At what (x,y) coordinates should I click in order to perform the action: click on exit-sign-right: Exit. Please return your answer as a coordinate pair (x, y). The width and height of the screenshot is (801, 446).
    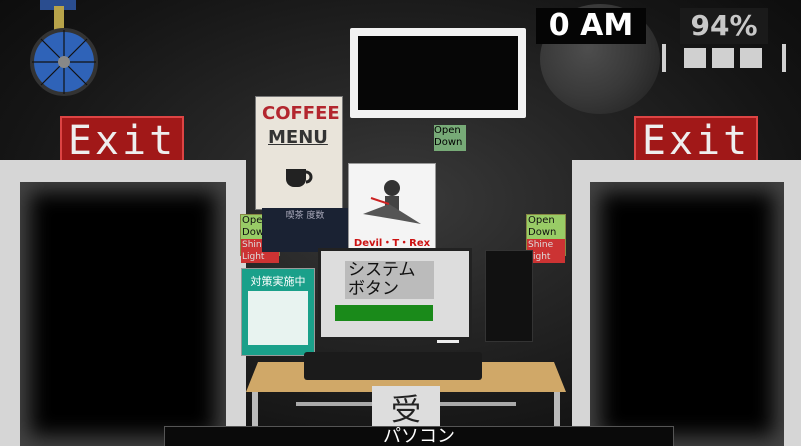
    Looking at the image, I should click on (696, 141).